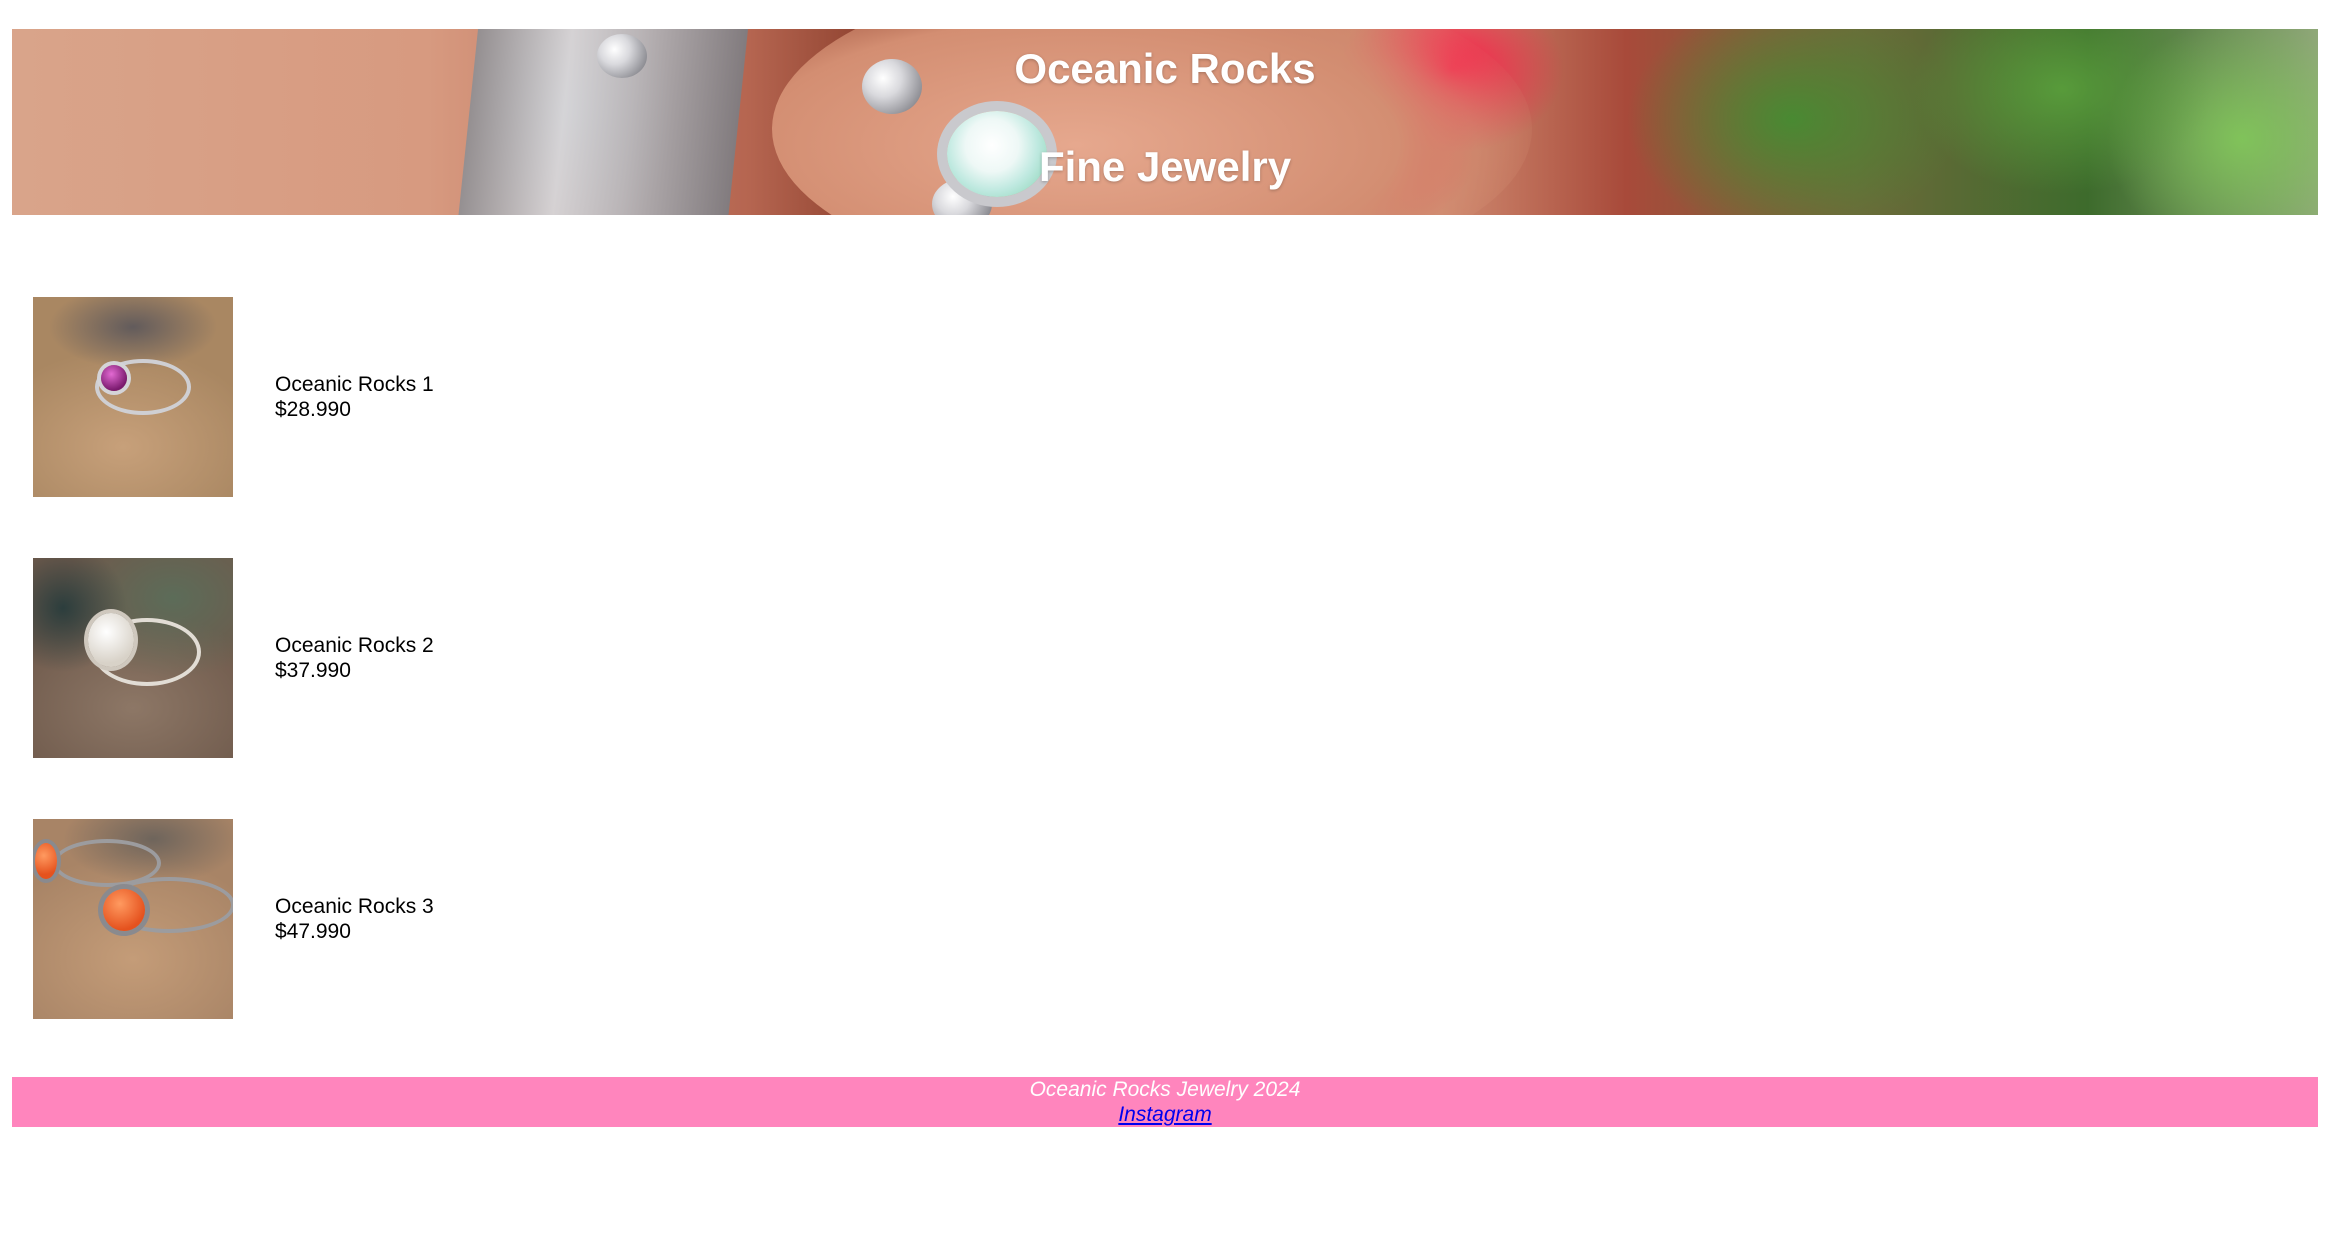 The width and height of the screenshot is (2330, 1238). I want to click on product-name: Oceanic Rocks 1, so click(354, 384).